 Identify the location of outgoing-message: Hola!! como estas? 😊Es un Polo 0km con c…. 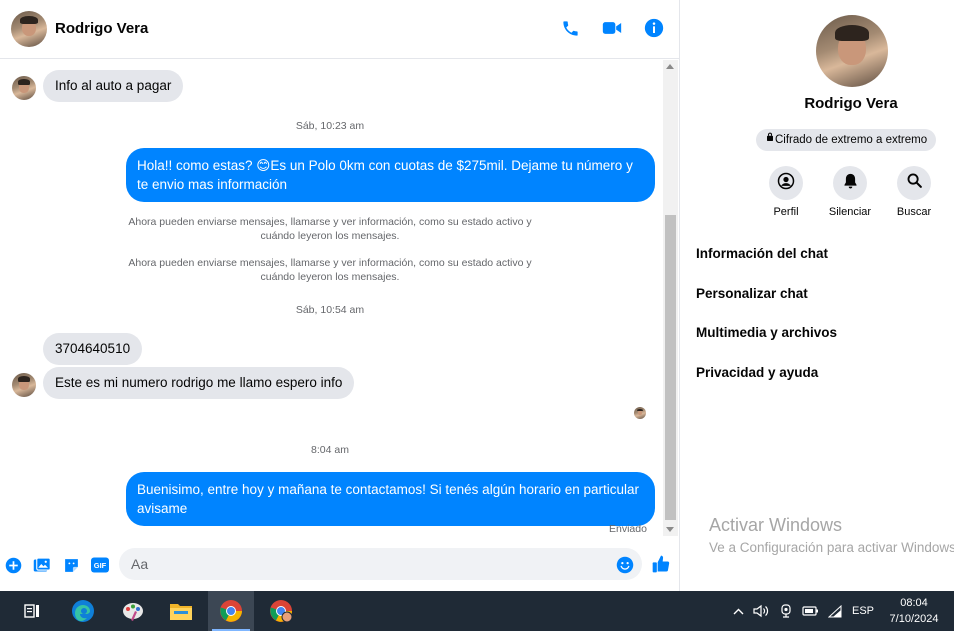
(390, 175).